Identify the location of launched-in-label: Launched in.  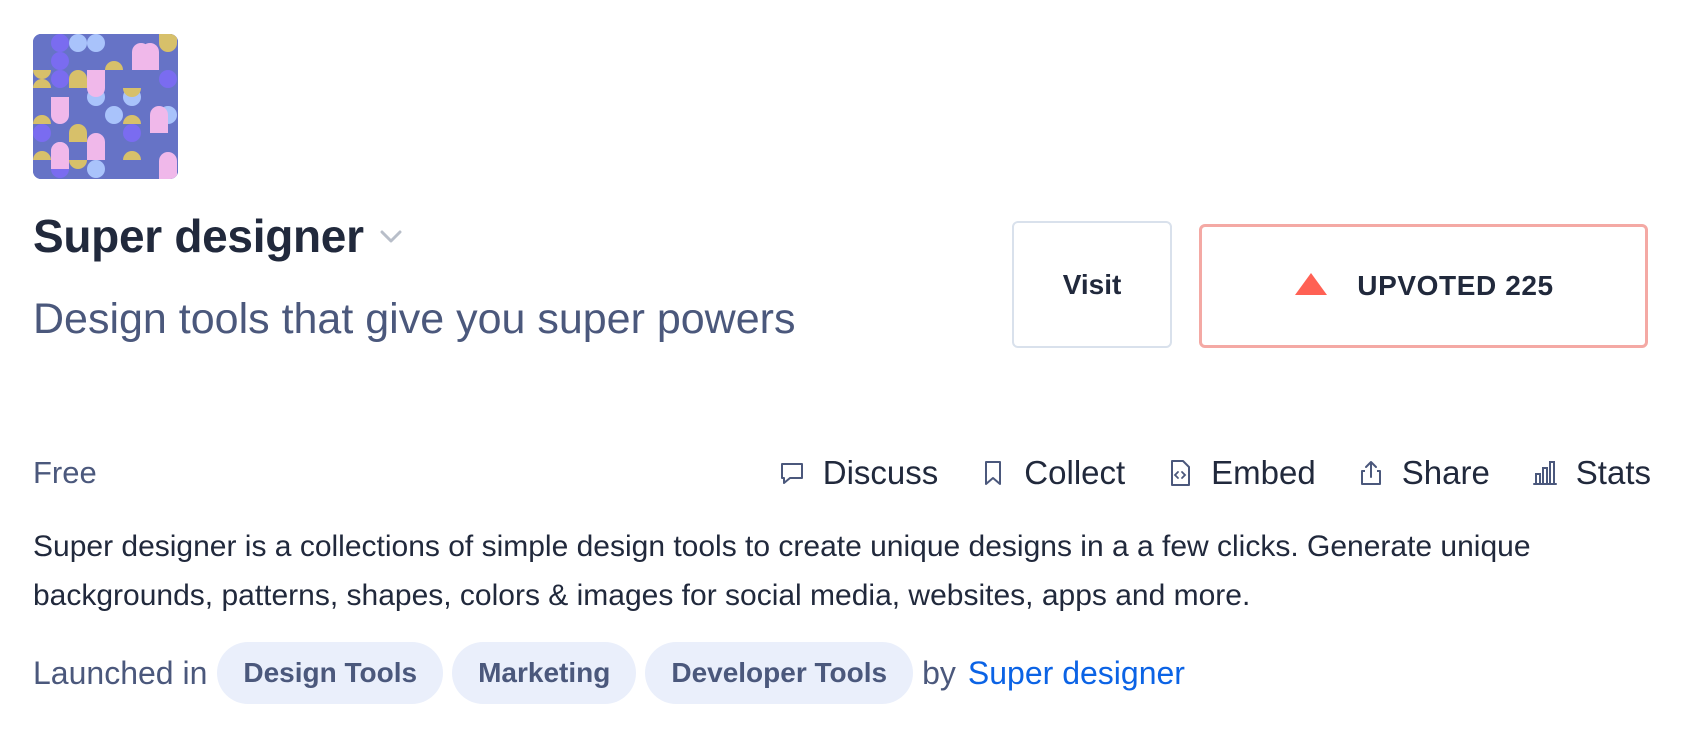
(120, 672).